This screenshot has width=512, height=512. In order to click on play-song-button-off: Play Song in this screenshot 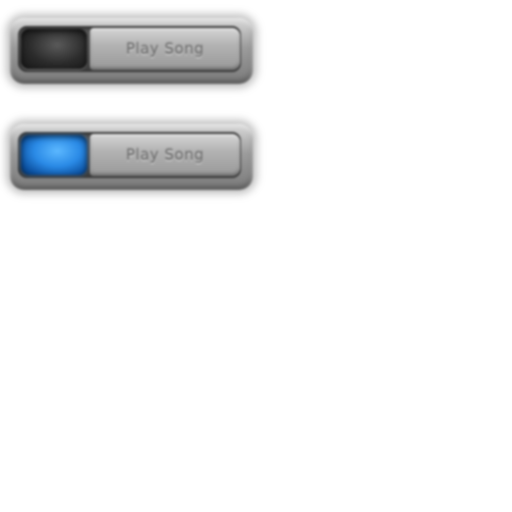, I will do `click(131, 51)`.